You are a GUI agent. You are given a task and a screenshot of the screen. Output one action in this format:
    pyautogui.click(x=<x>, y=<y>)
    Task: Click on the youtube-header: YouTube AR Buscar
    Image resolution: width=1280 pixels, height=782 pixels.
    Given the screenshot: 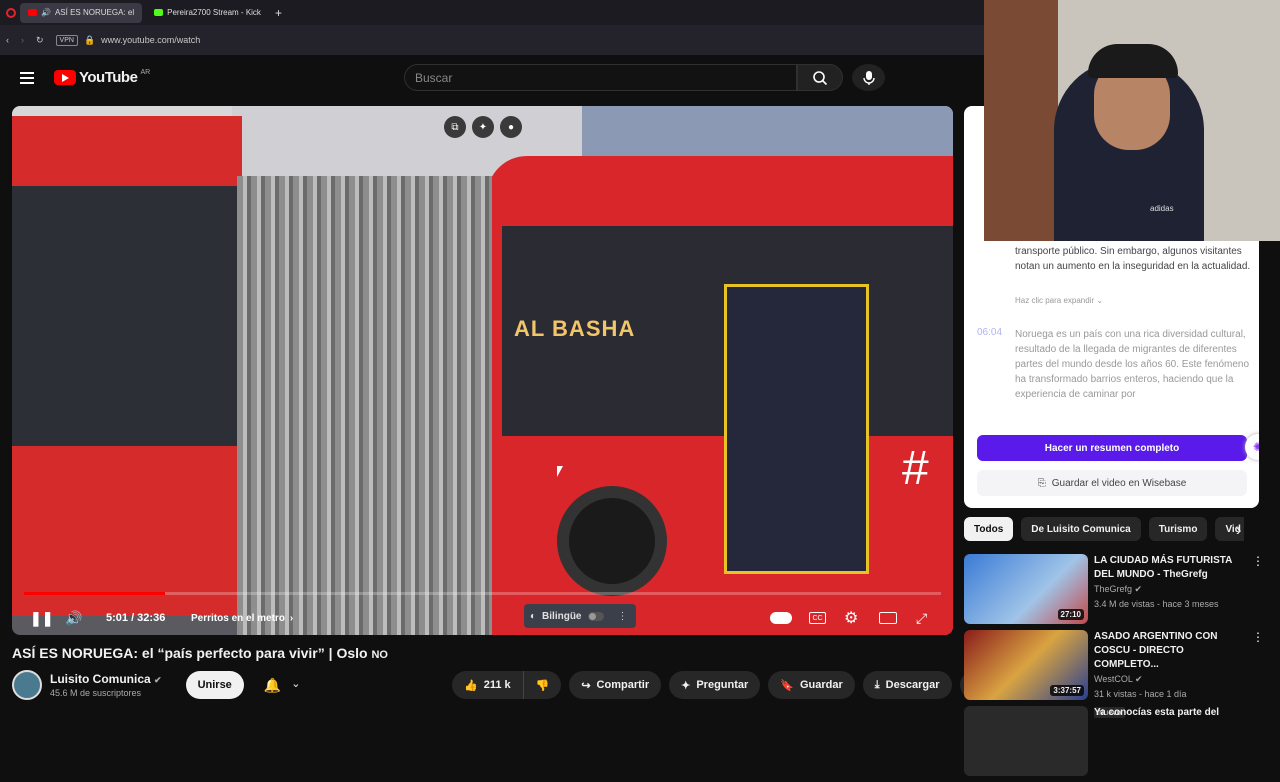 What is the action you would take?
    pyautogui.click(x=492, y=77)
    